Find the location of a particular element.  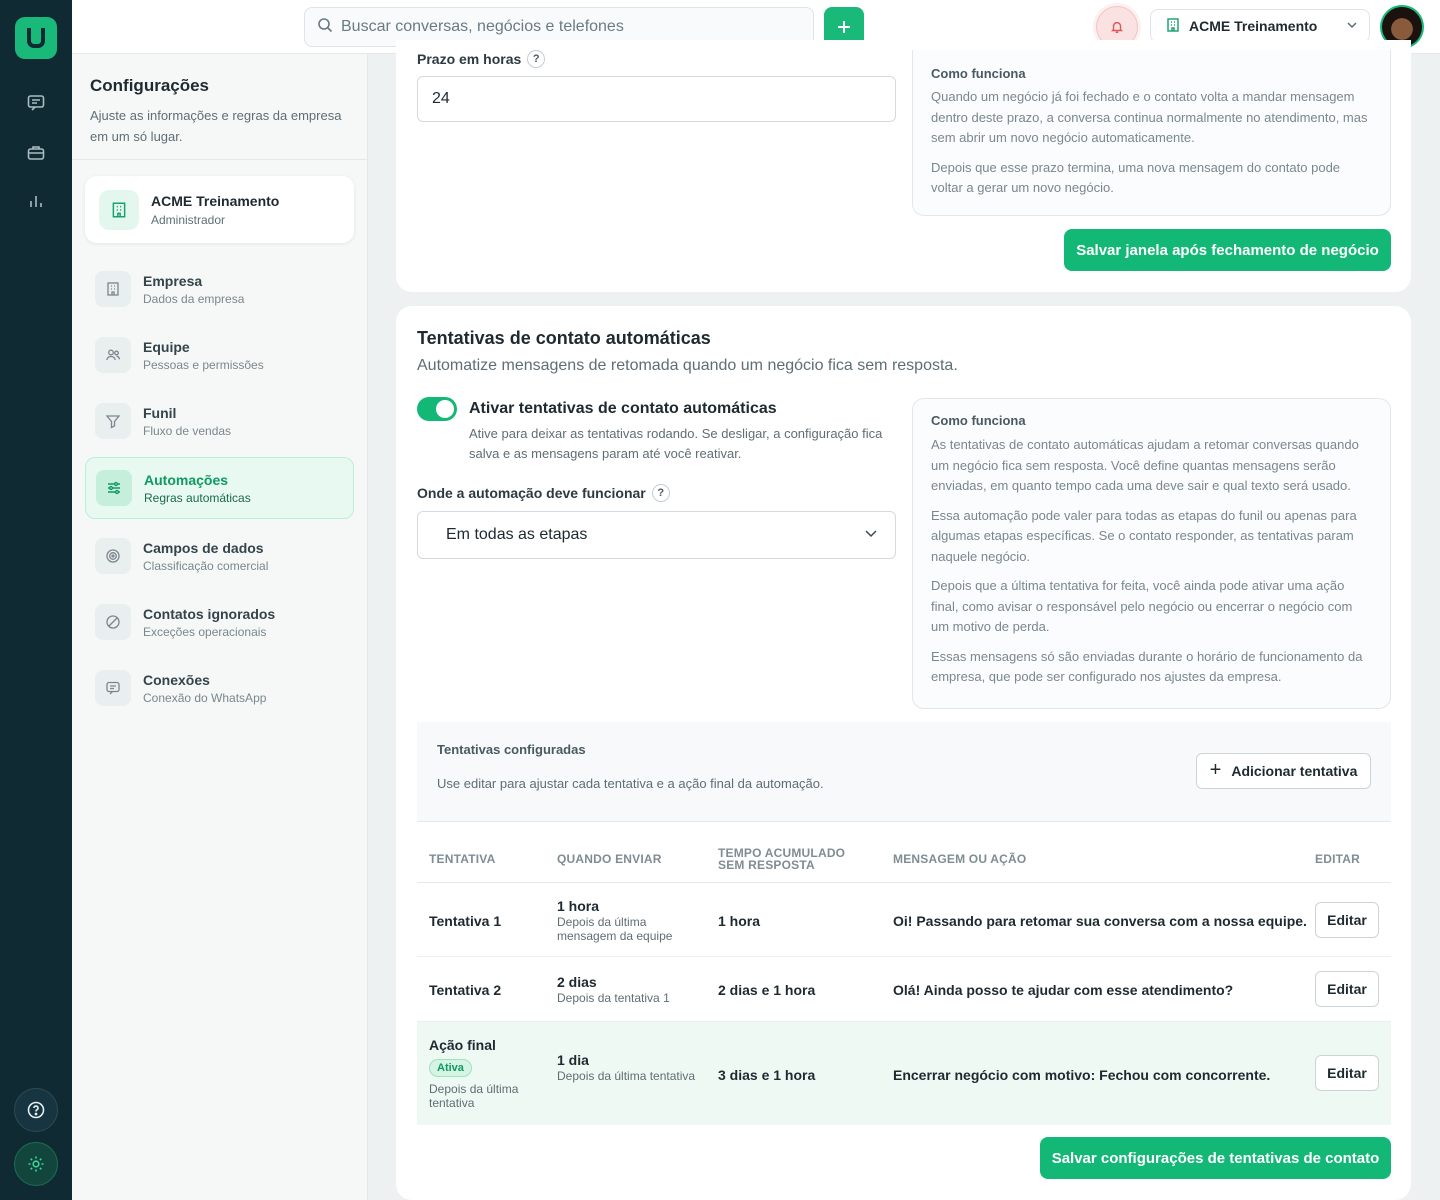

column-header: MENSAGEM OU AÇÃO is located at coordinates (960, 859).